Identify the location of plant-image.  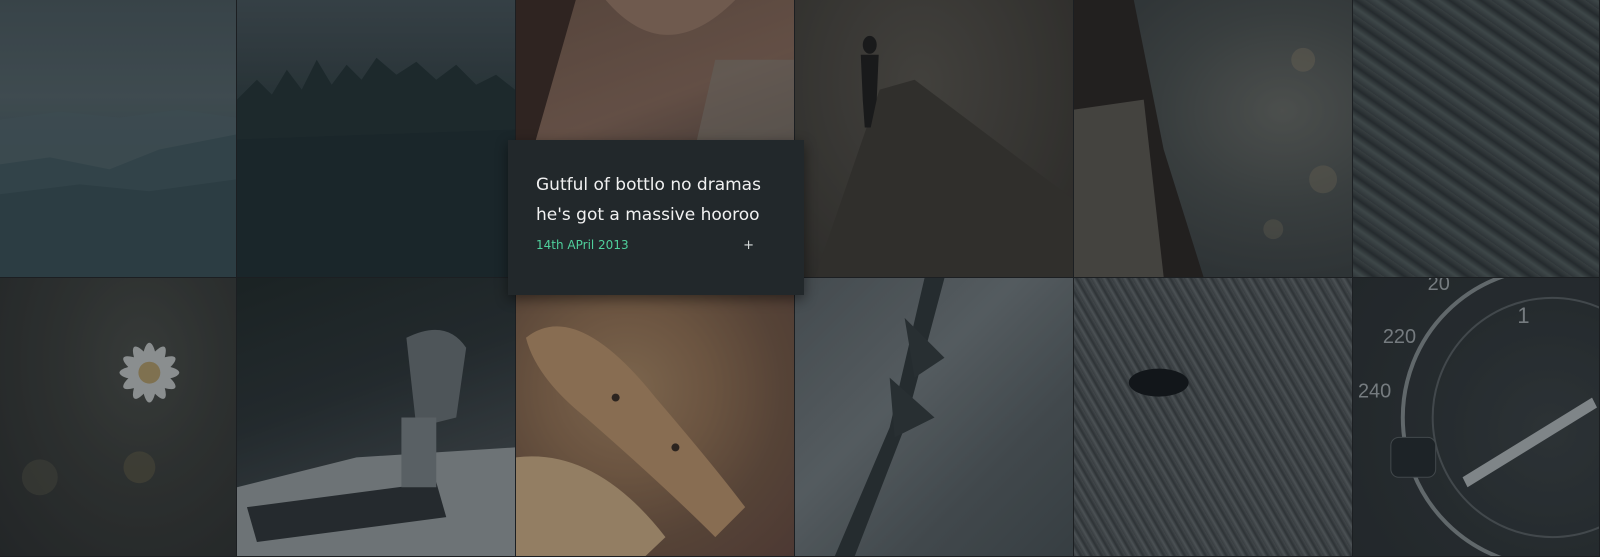
(889, 417).